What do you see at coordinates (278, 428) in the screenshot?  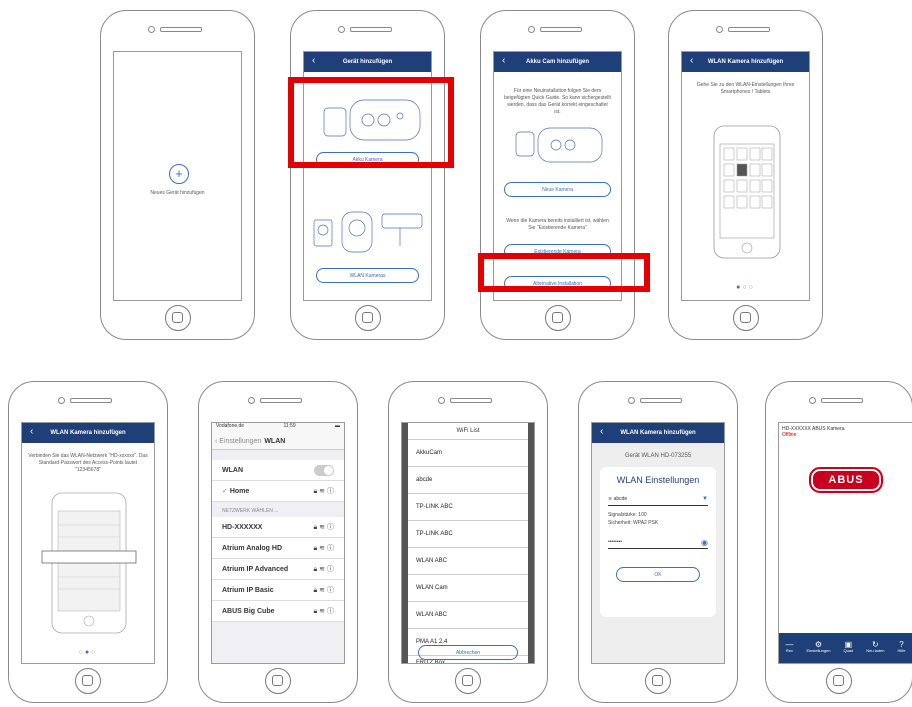 I see `status-bar: Vodafone.de 11:59 ▬` at bounding box center [278, 428].